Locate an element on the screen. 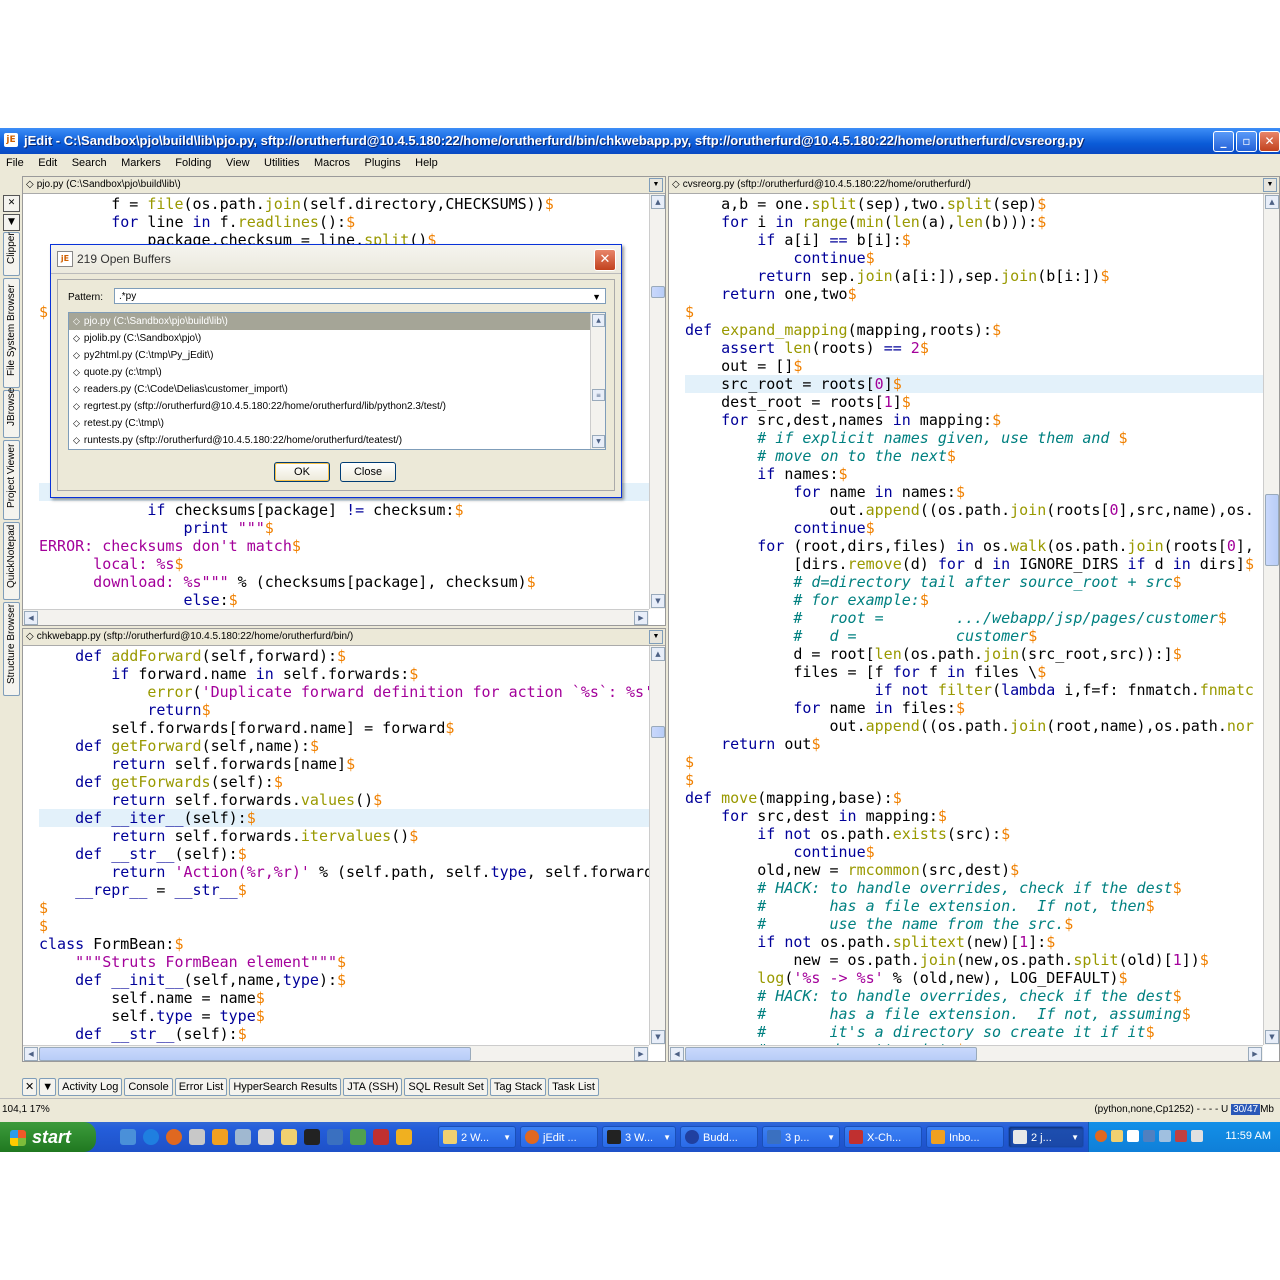  list-item: ◇ pjolib.py (C:\Sandbox\pjo\) is located at coordinates (337, 338).